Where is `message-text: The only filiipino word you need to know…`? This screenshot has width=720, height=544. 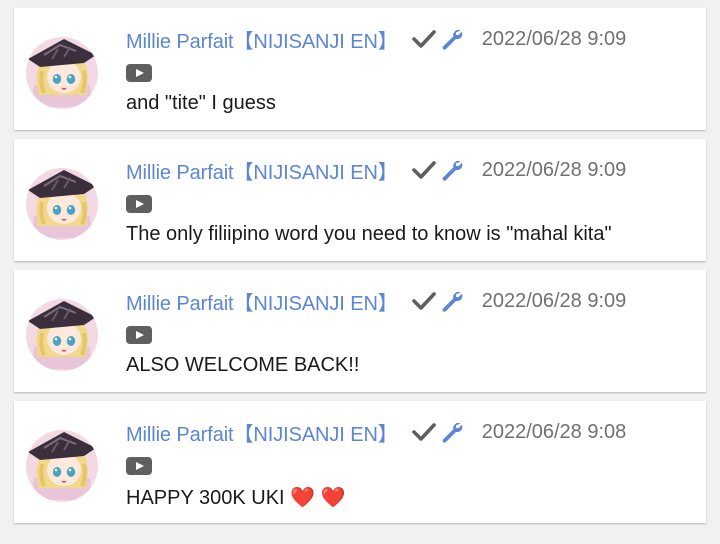
message-text: The only filiipino word you need to know… is located at coordinates (369, 234).